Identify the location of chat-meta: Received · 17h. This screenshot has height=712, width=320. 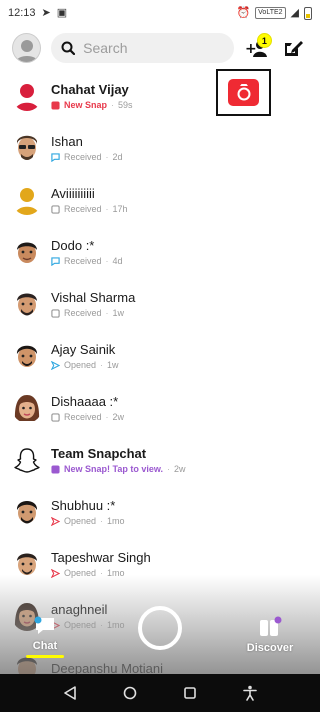
(89, 209).